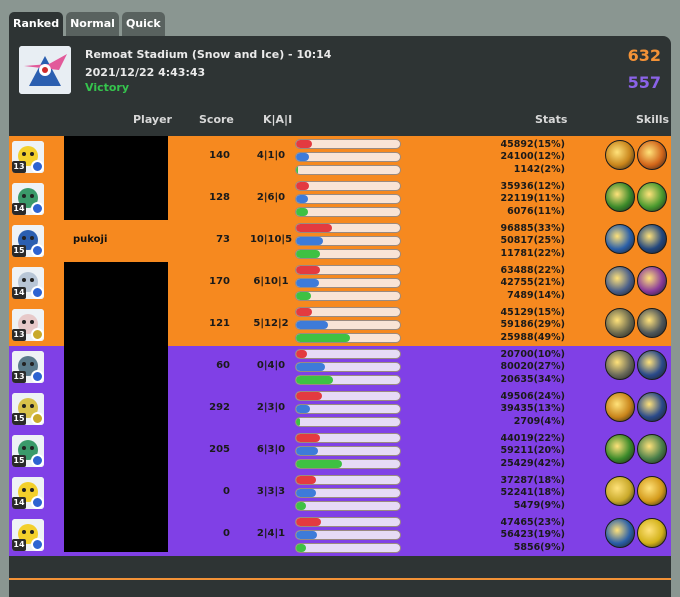 The height and width of the screenshot is (597, 680). I want to click on damage-dealt: 63488(22%), so click(532, 270).